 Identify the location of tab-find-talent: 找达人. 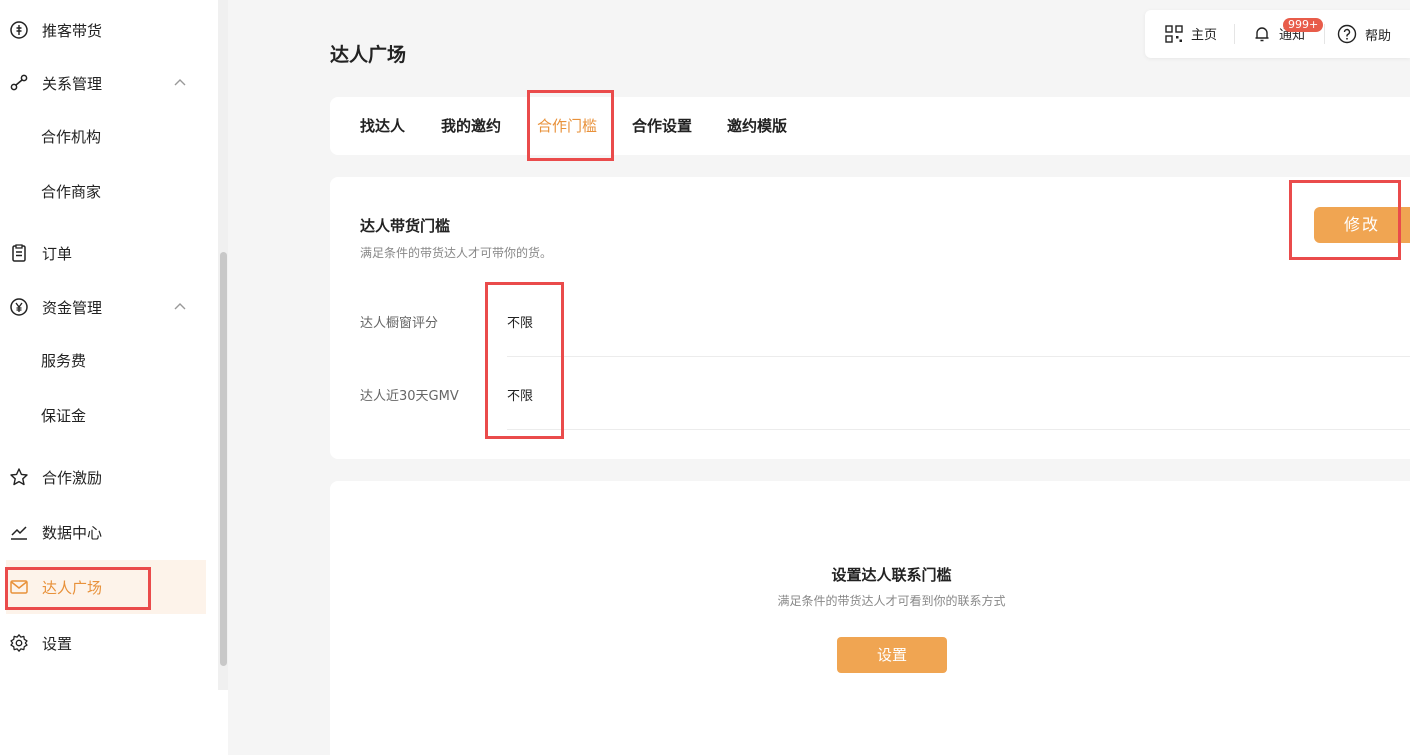
(382, 126).